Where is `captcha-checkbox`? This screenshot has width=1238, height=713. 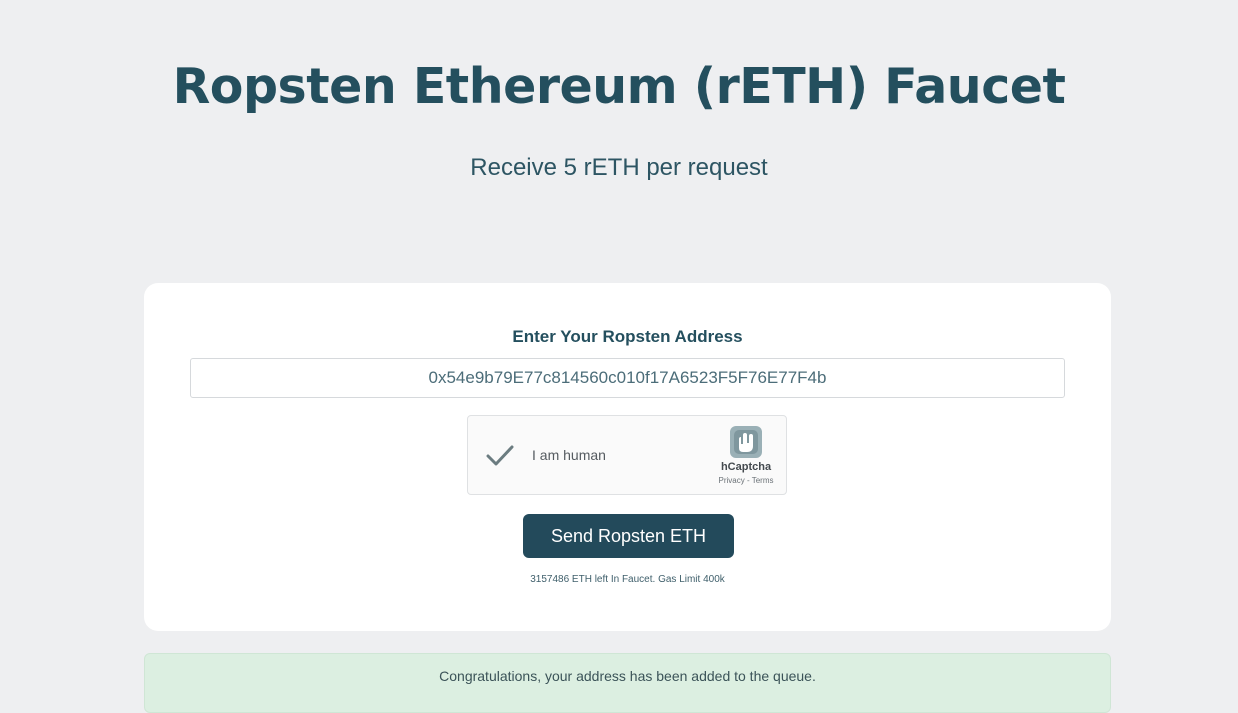 captcha-checkbox is located at coordinates (500, 456).